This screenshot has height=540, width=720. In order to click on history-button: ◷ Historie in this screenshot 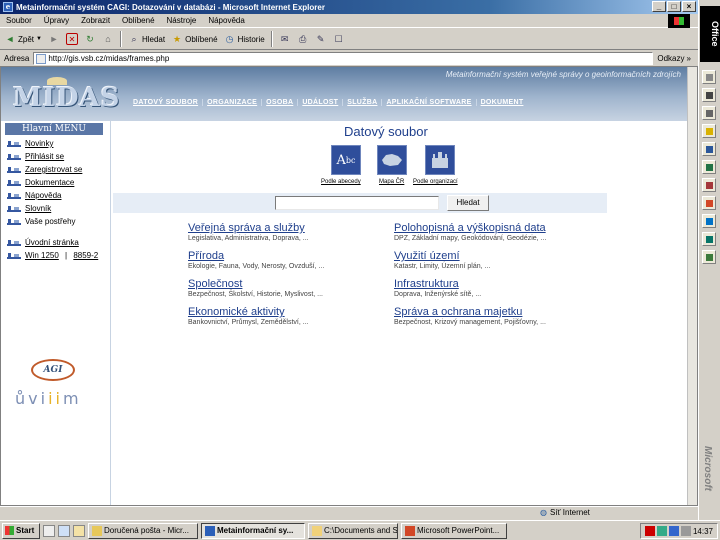, I will do `click(244, 39)`.